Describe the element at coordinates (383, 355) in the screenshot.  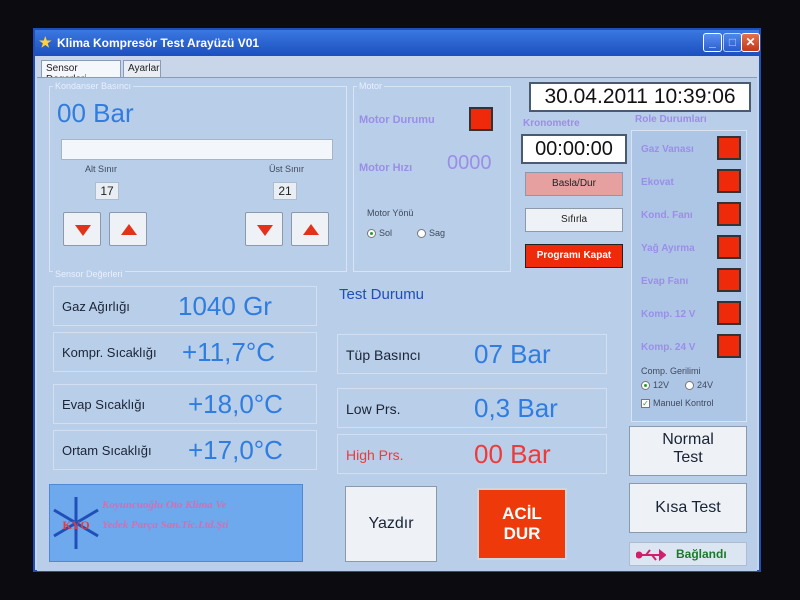
I see `test-label: Tüp Basıncı` at that location.